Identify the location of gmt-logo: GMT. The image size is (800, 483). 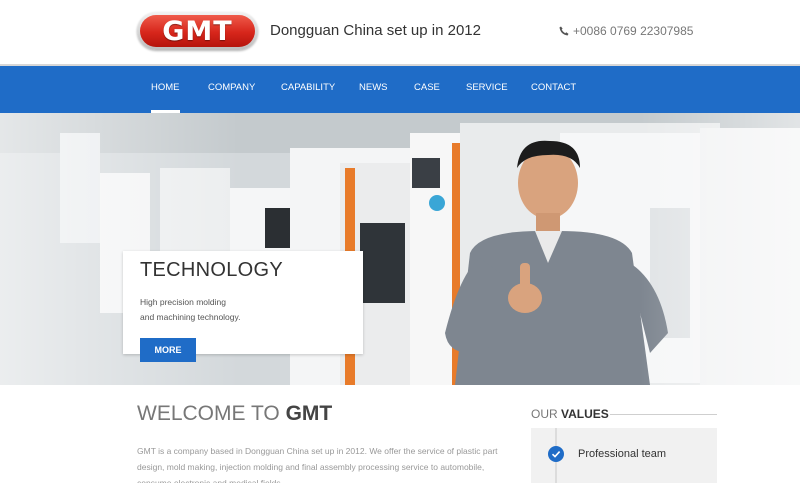
(197, 31).